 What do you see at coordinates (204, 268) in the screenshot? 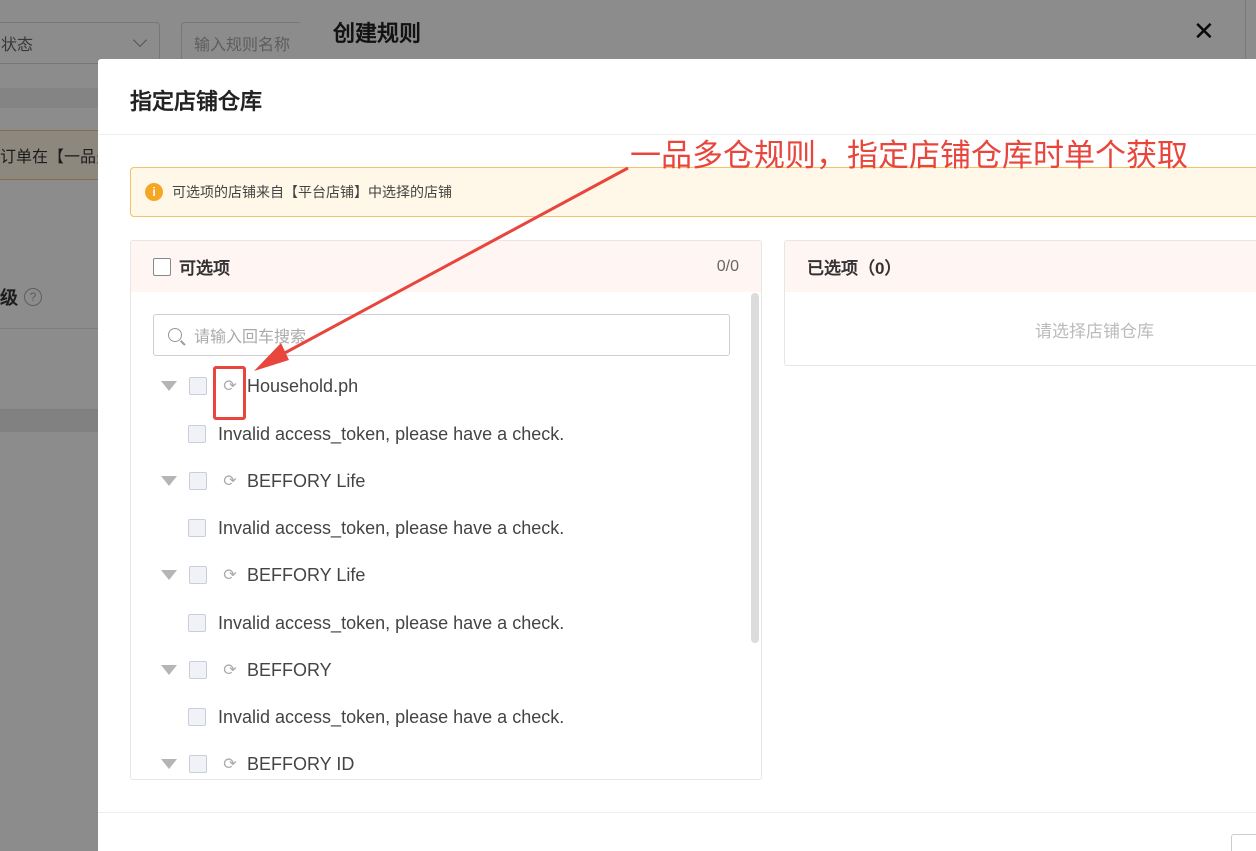
I see `available-header-label: 可选项` at bounding box center [204, 268].